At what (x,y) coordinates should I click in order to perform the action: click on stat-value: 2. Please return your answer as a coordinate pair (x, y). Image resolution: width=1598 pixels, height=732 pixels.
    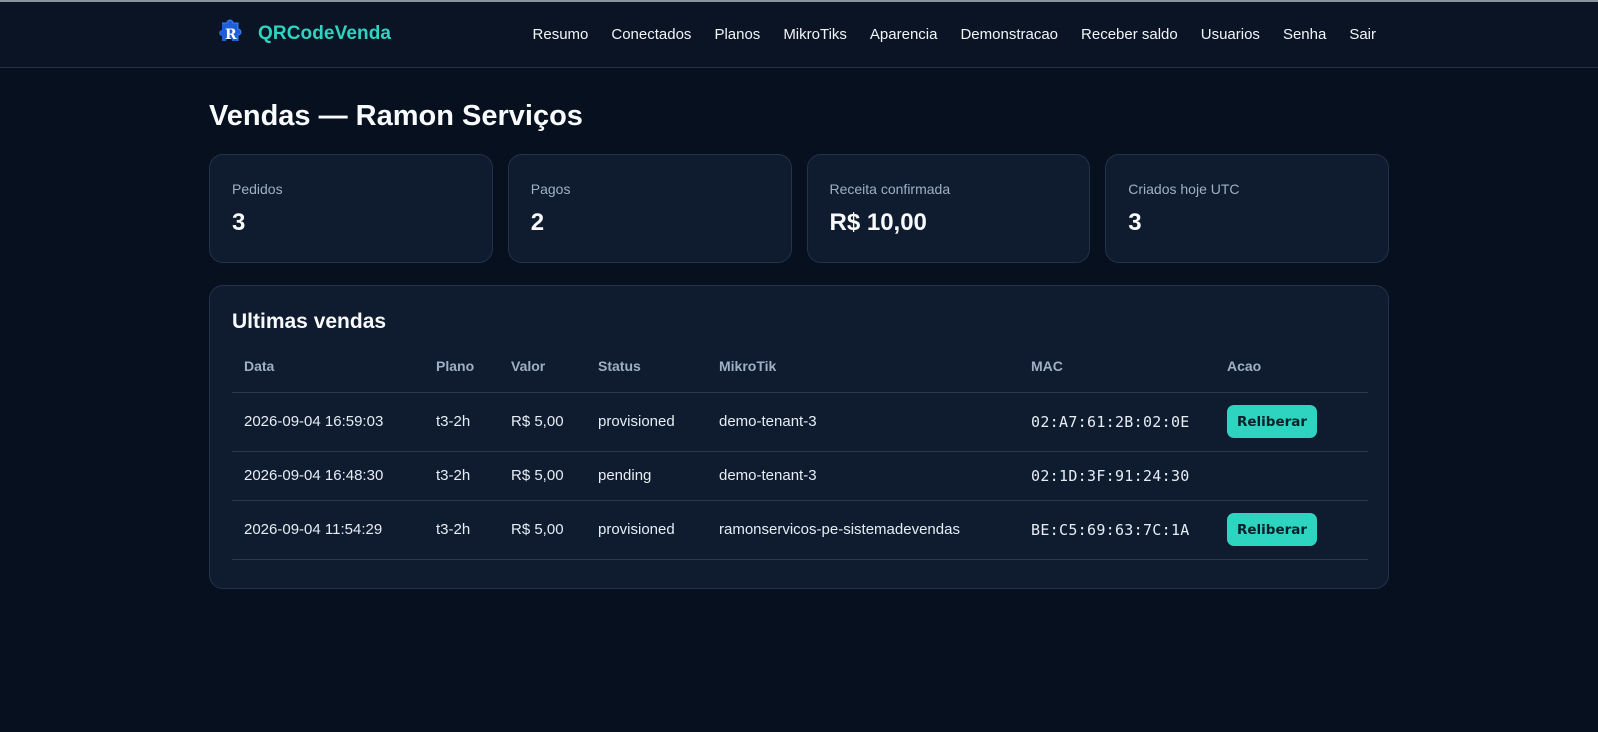
    Looking at the image, I should click on (537, 222).